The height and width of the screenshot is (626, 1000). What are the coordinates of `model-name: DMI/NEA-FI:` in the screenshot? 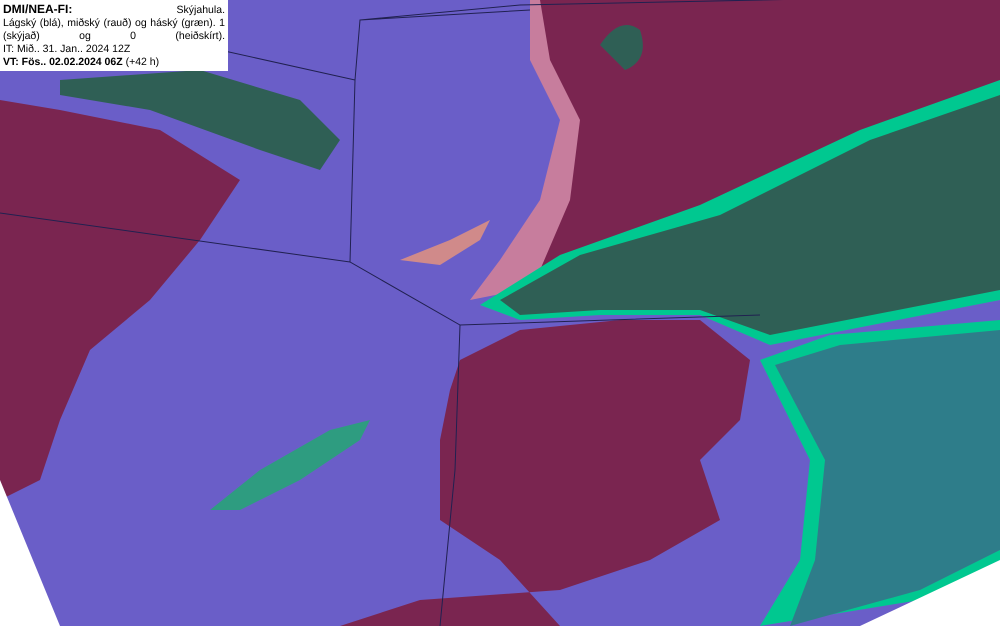 It's located at (37, 9).